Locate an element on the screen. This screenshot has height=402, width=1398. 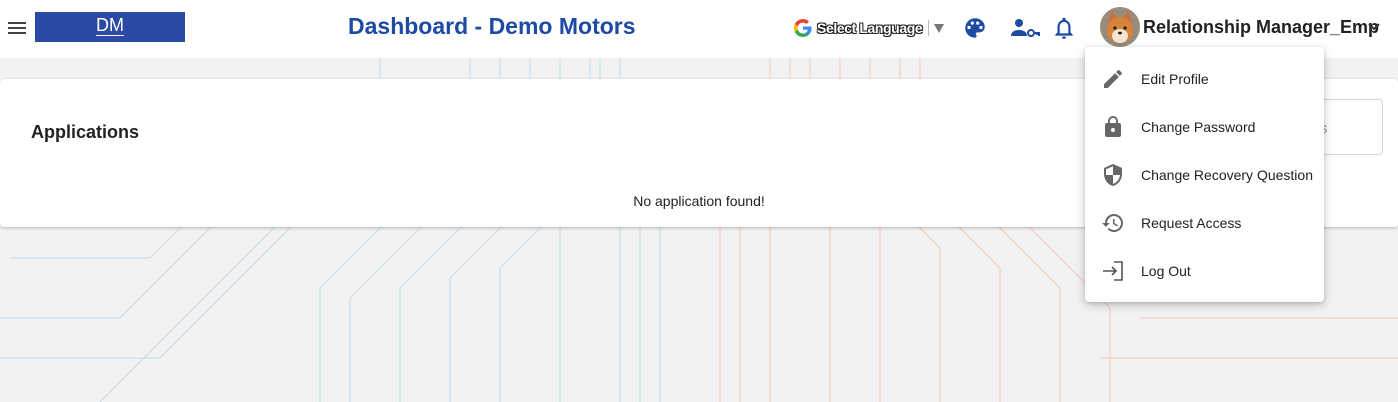
logo-text: DM is located at coordinates (110, 25).